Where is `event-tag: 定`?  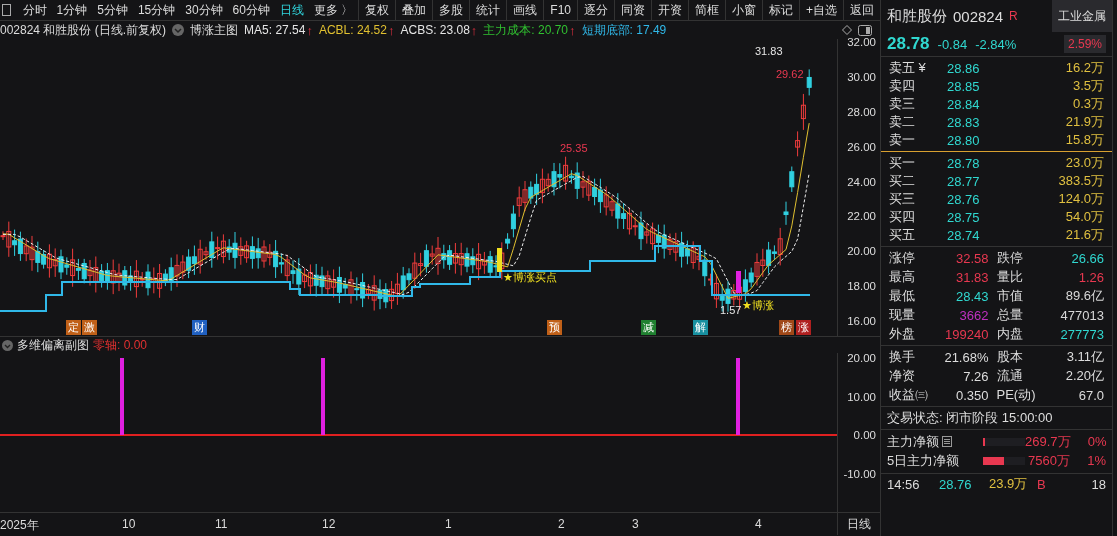
event-tag: 定 is located at coordinates (73, 327).